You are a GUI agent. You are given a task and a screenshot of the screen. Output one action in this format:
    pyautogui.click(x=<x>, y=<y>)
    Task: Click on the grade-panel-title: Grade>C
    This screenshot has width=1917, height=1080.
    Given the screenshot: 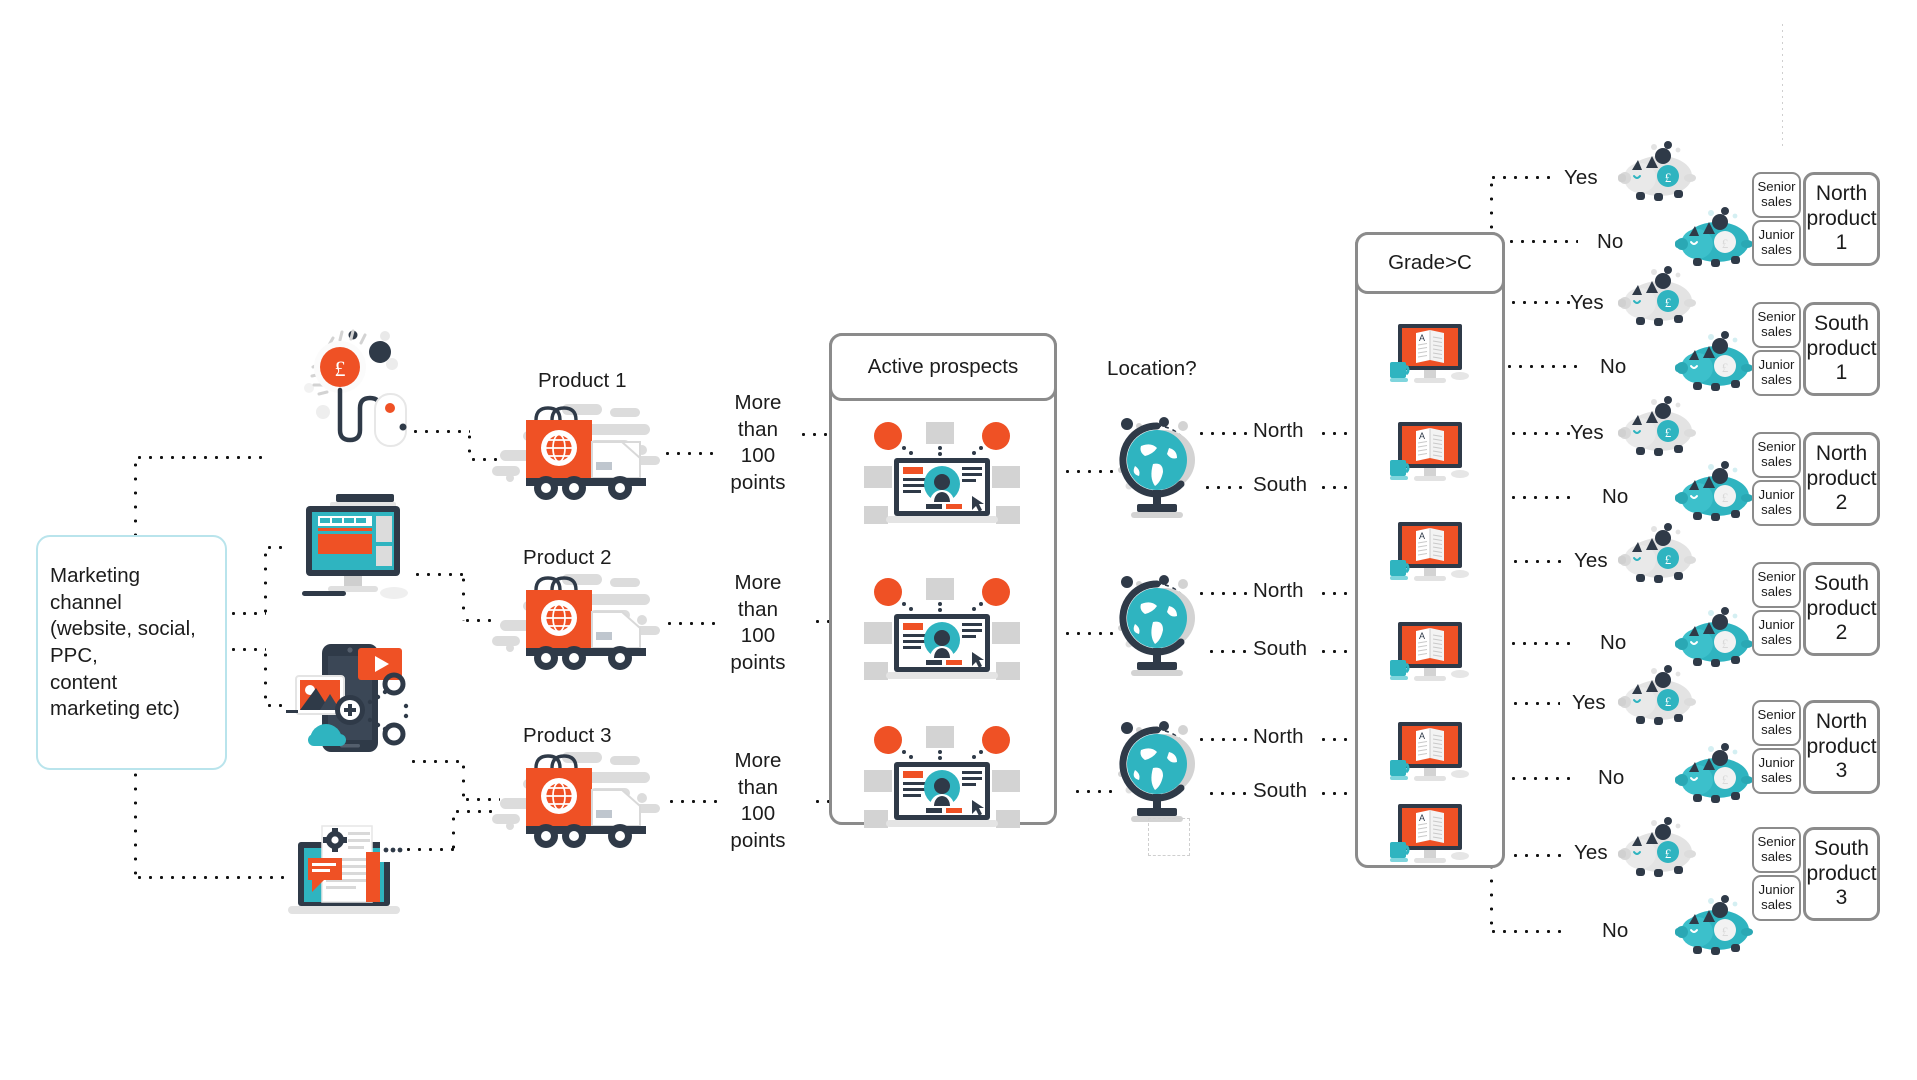 What is the action you would take?
    pyautogui.click(x=1430, y=262)
    